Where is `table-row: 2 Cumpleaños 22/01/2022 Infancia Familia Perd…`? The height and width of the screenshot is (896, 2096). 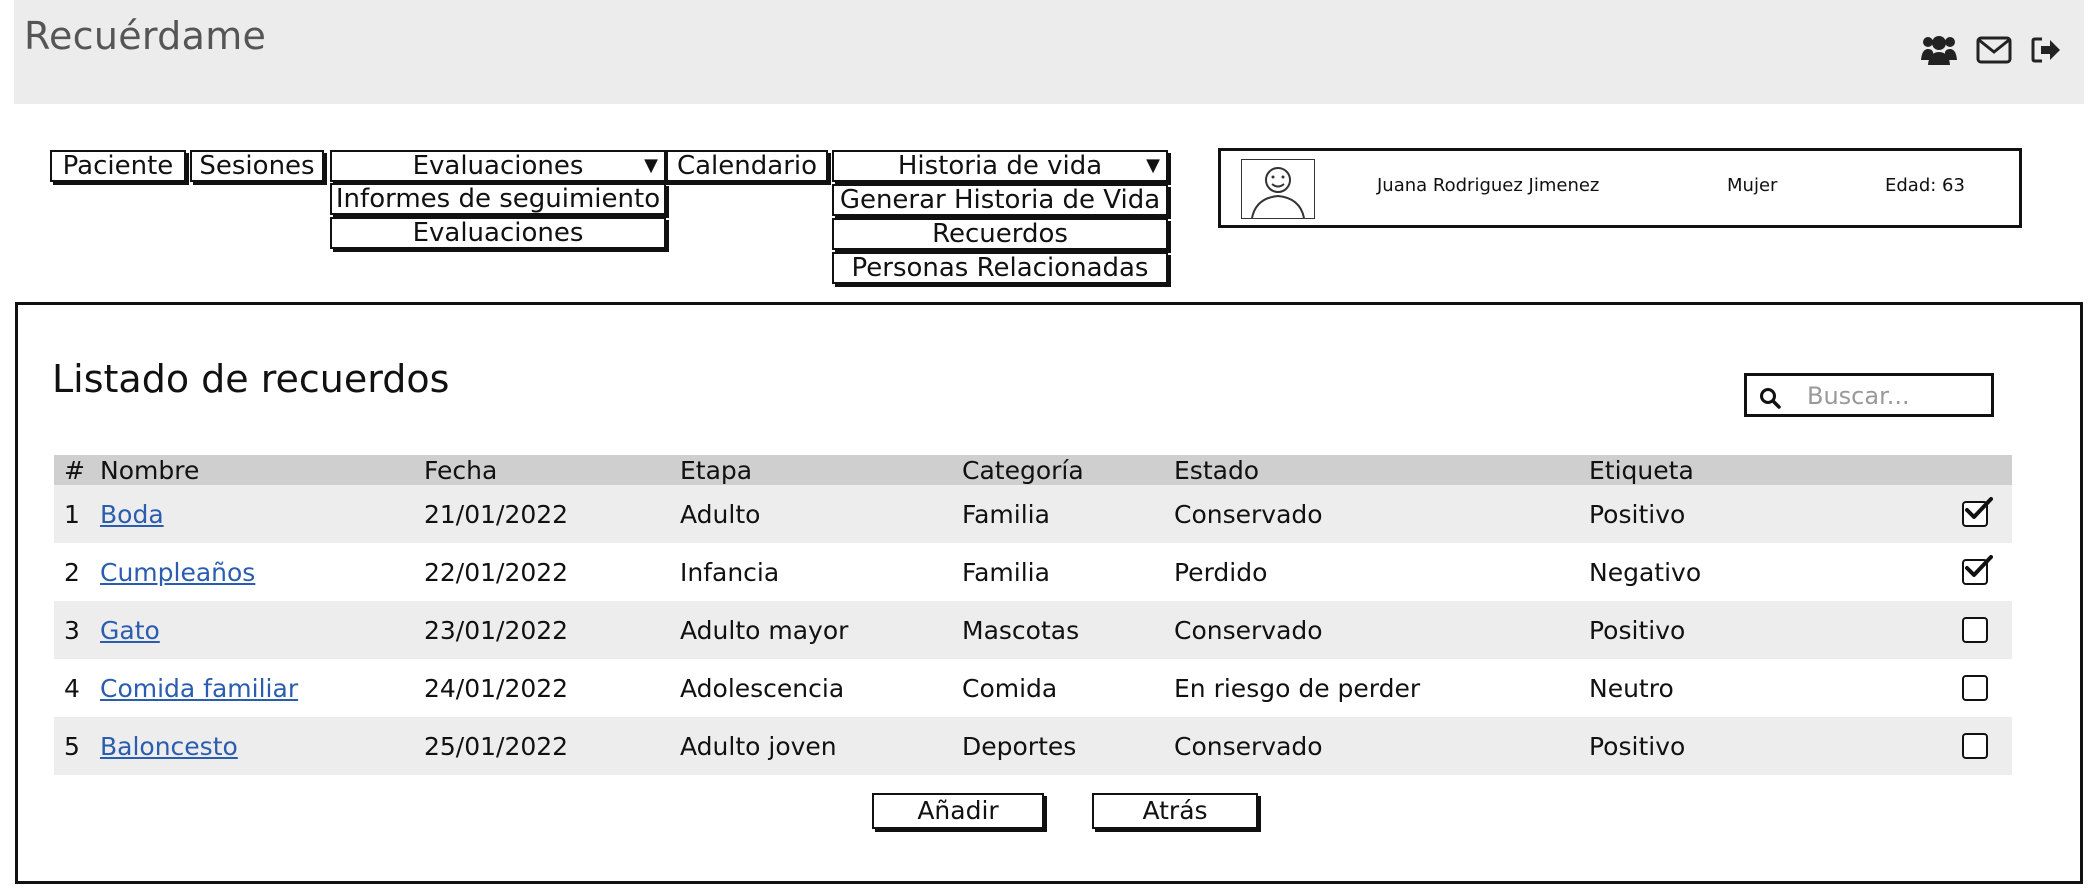 table-row: 2 Cumpleaños 22/01/2022 Infancia Familia Perd… is located at coordinates (1033, 572).